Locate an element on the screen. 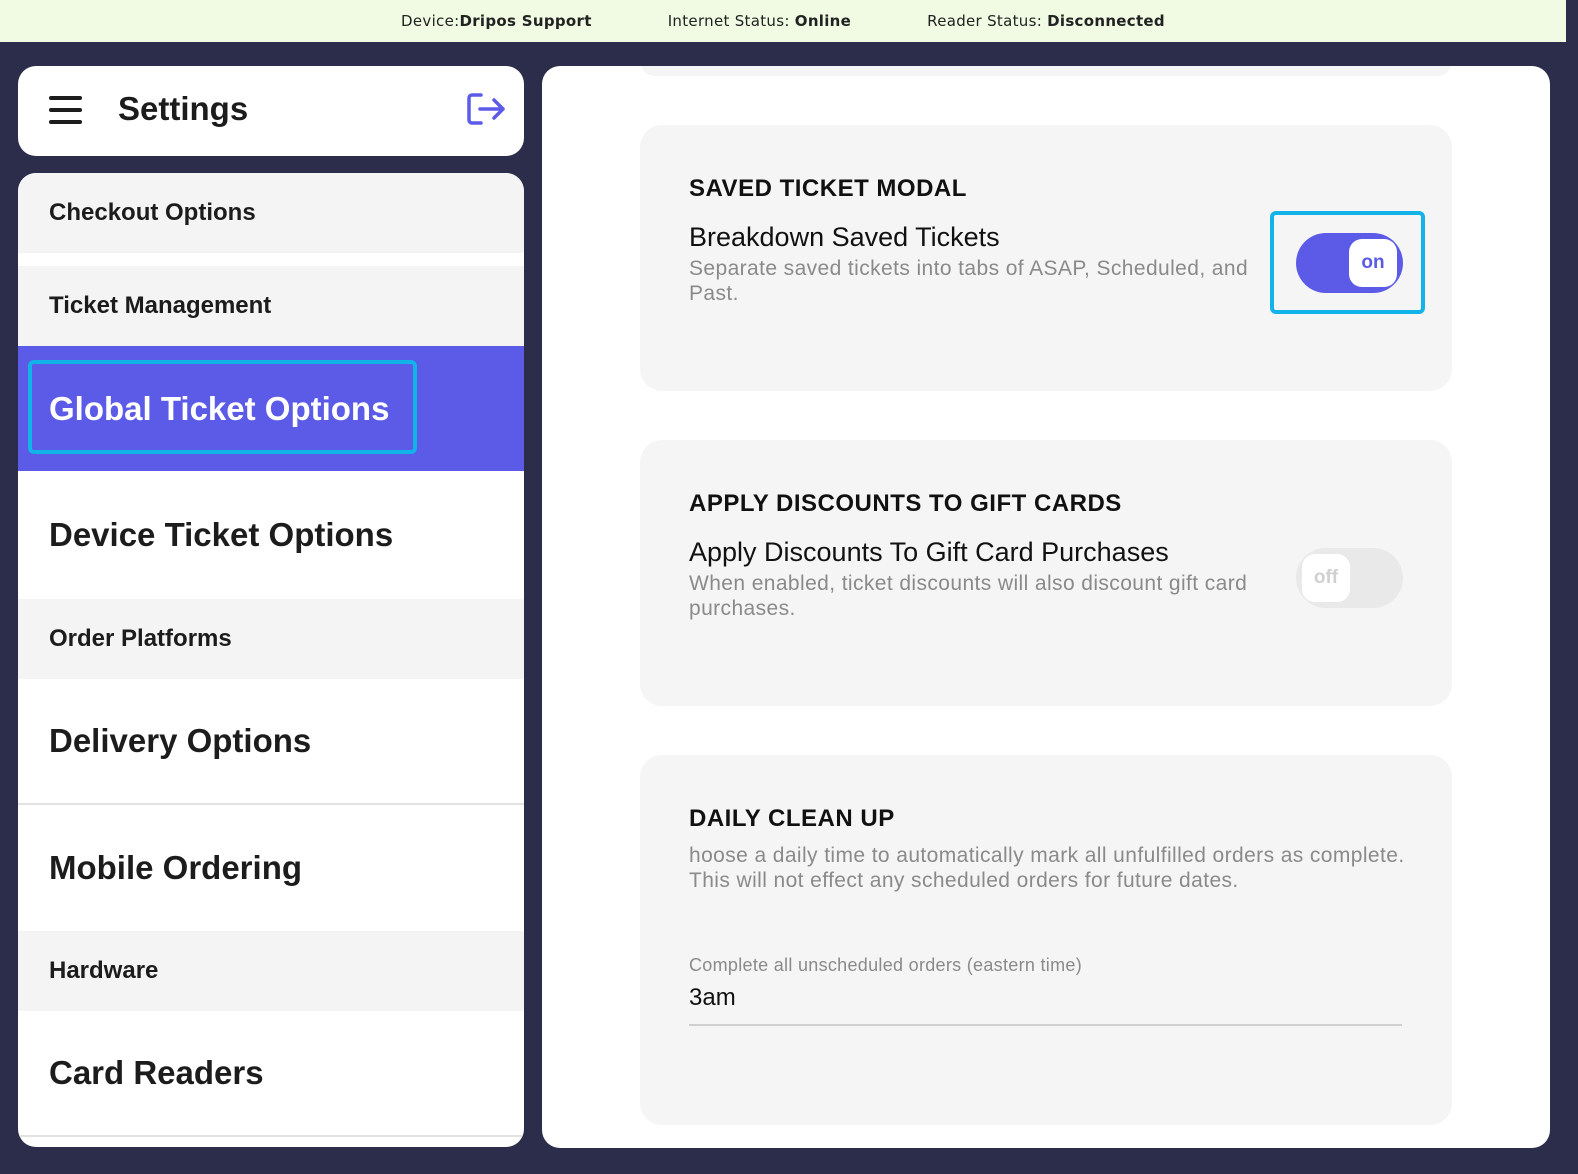  sidebar-item-device-ticket-options: Device Ticket Options is located at coordinates (271, 535).